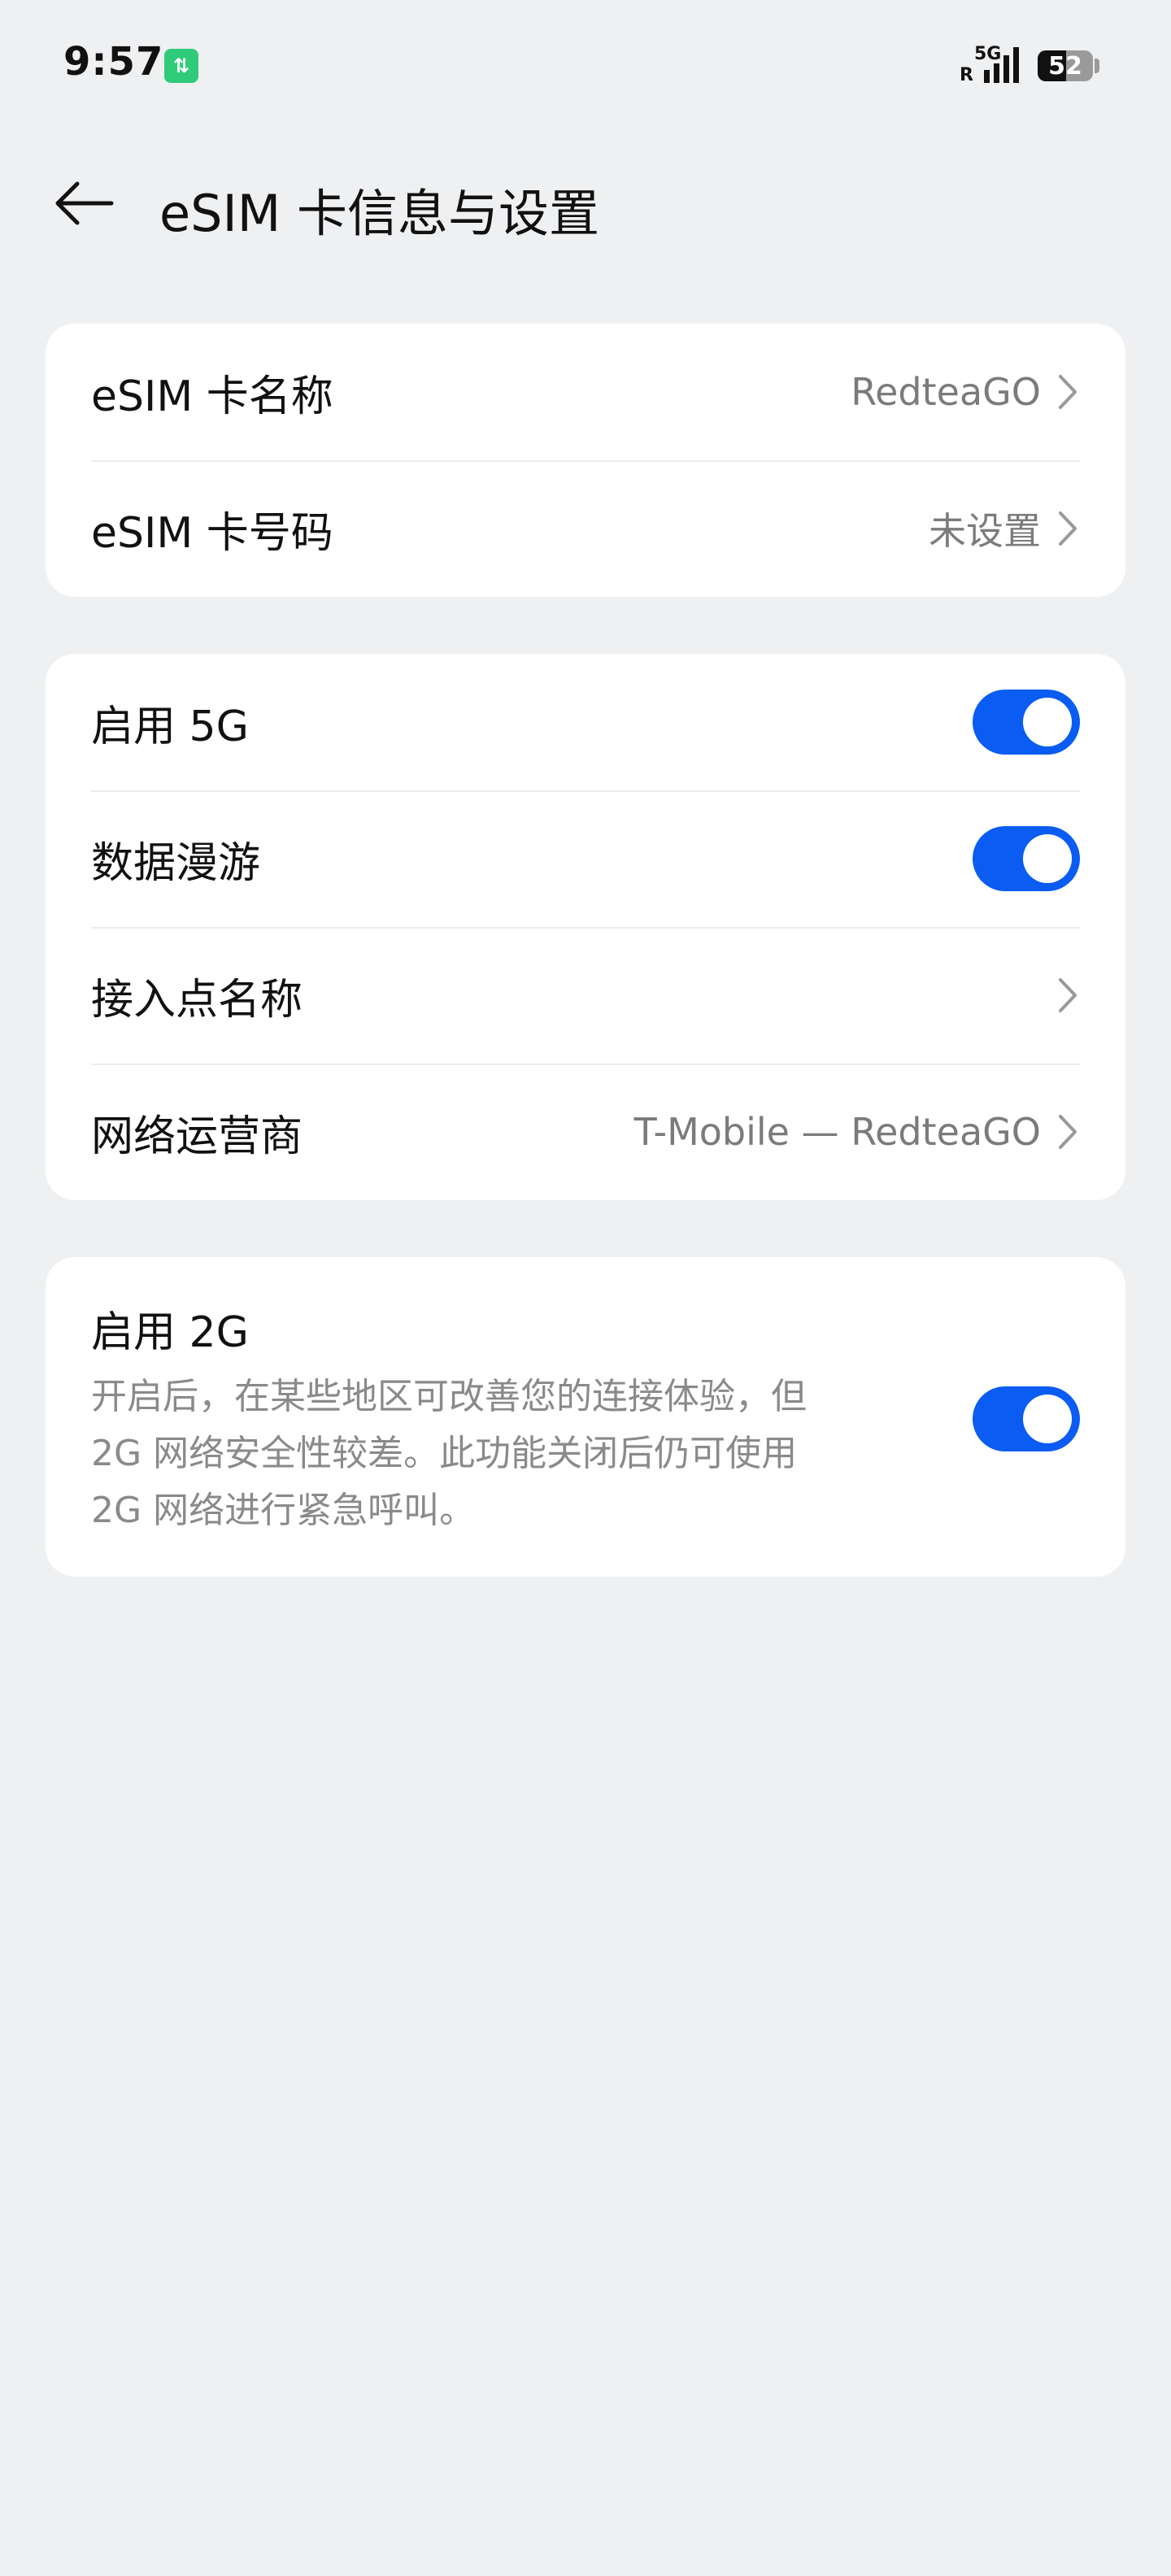 This screenshot has height=2576, width=1171. What do you see at coordinates (967, 75) in the screenshot?
I see `roaming-indicator: R` at bounding box center [967, 75].